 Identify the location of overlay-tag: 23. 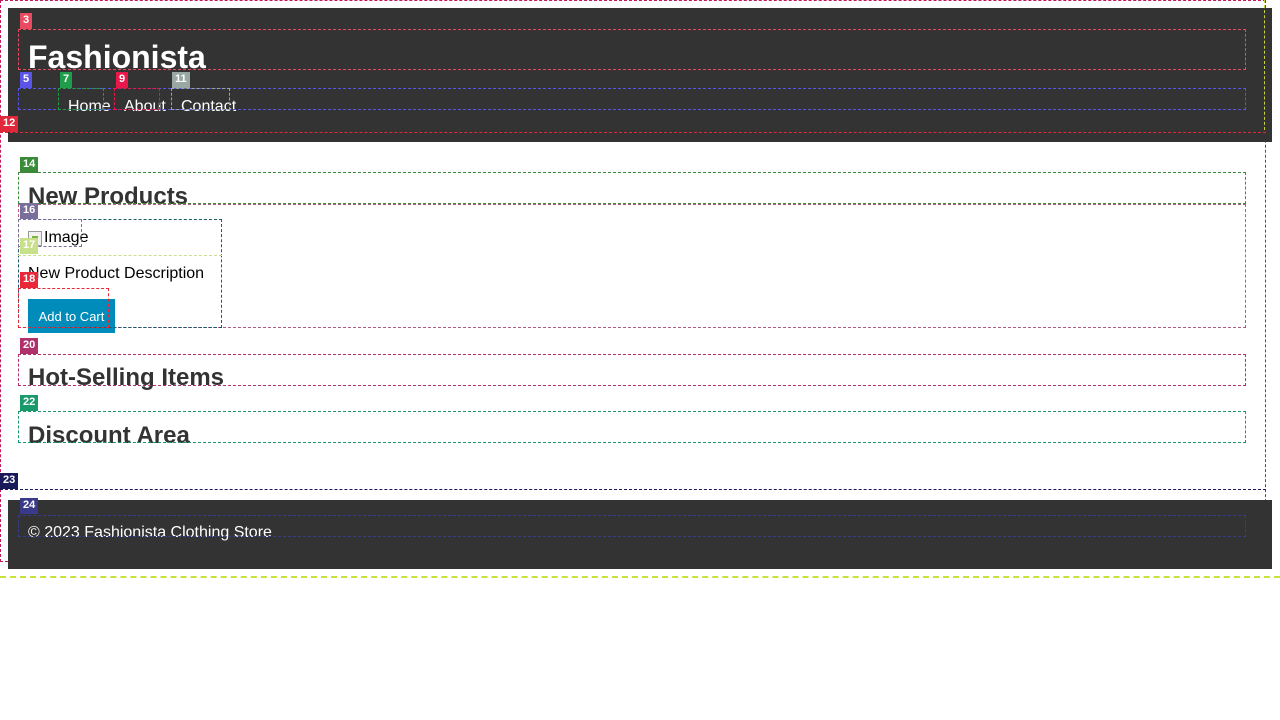
(9, 481).